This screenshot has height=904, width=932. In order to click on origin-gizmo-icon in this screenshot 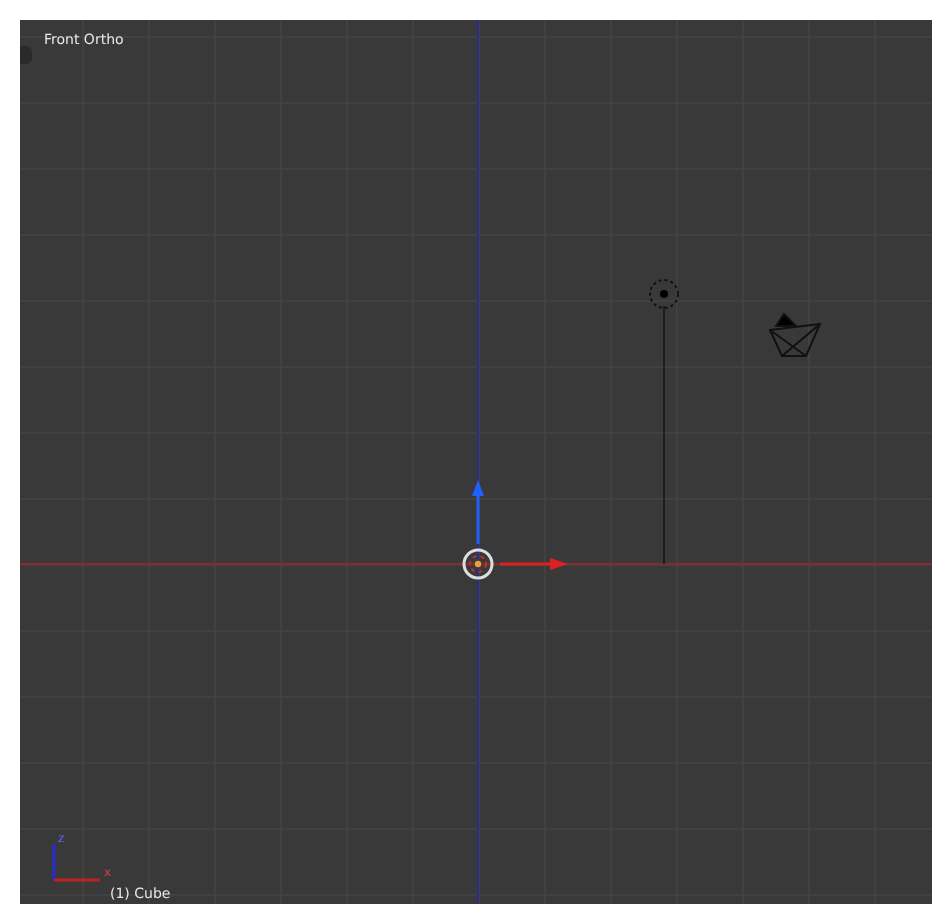, I will do `click(478, 564)`.